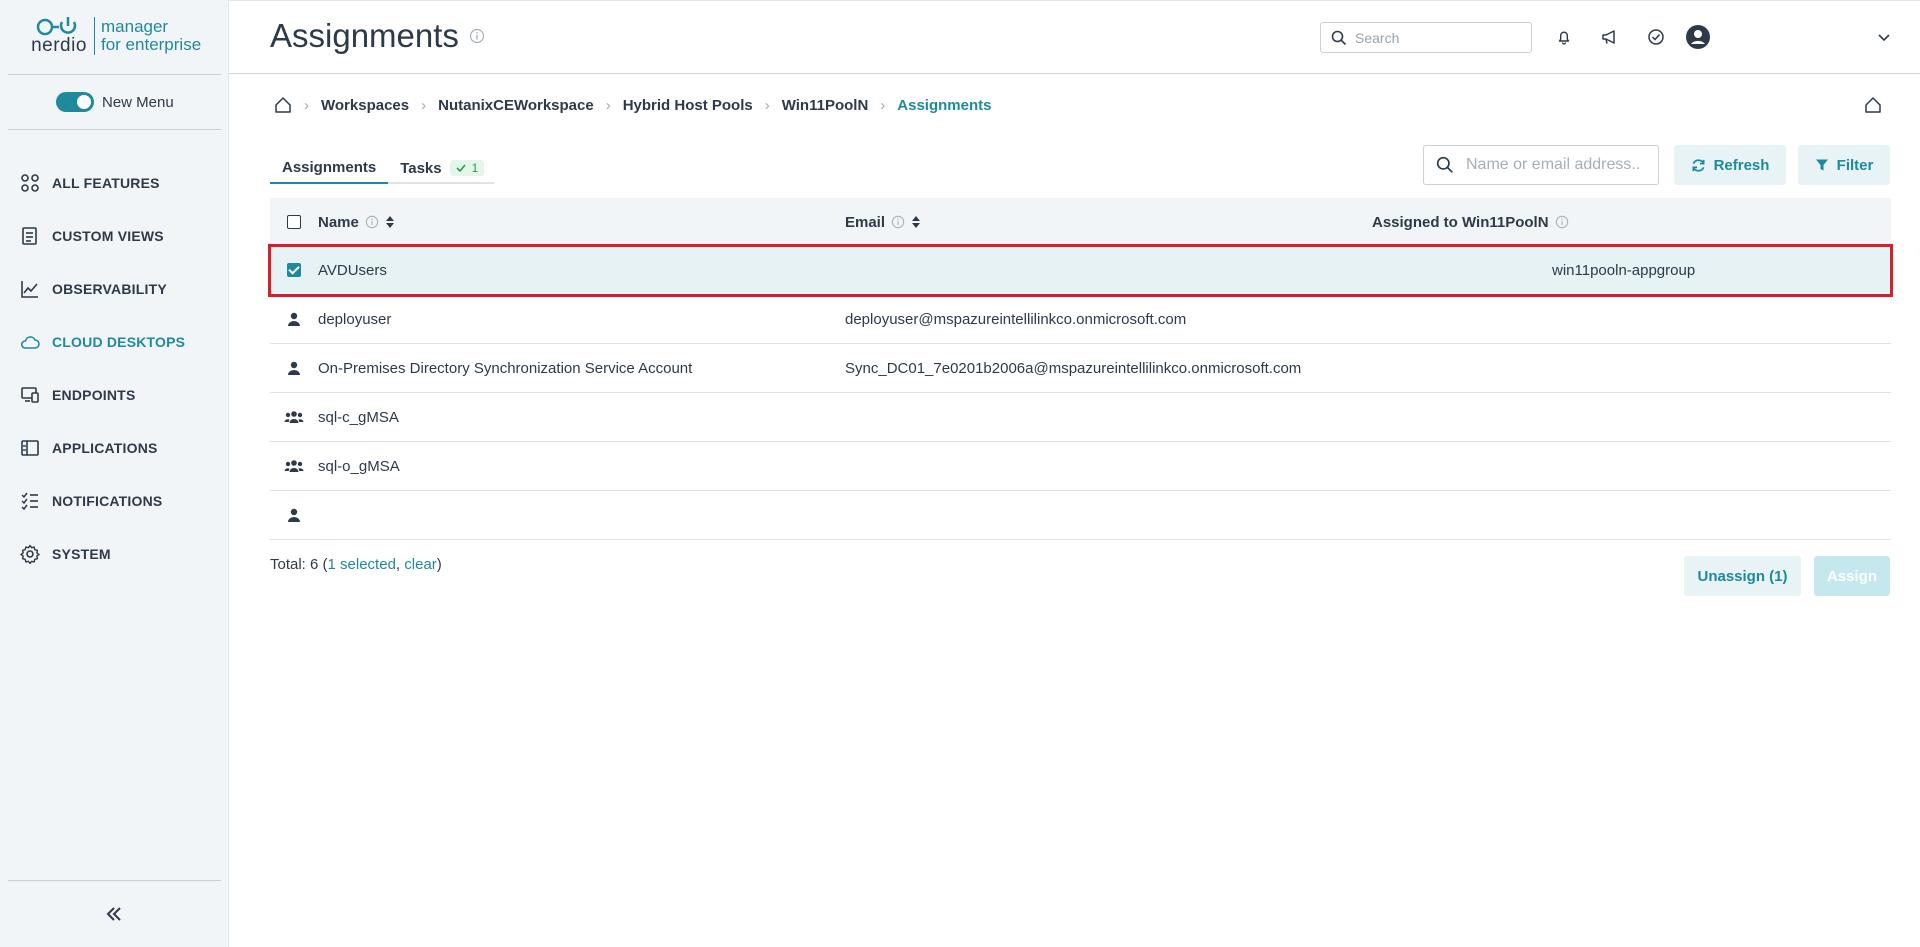 The width and height of the screenshot is (1920, 947). Describe the element at coordinates (364, 35) in the screenshot. I see `page-title-text: Assignments` at that location.